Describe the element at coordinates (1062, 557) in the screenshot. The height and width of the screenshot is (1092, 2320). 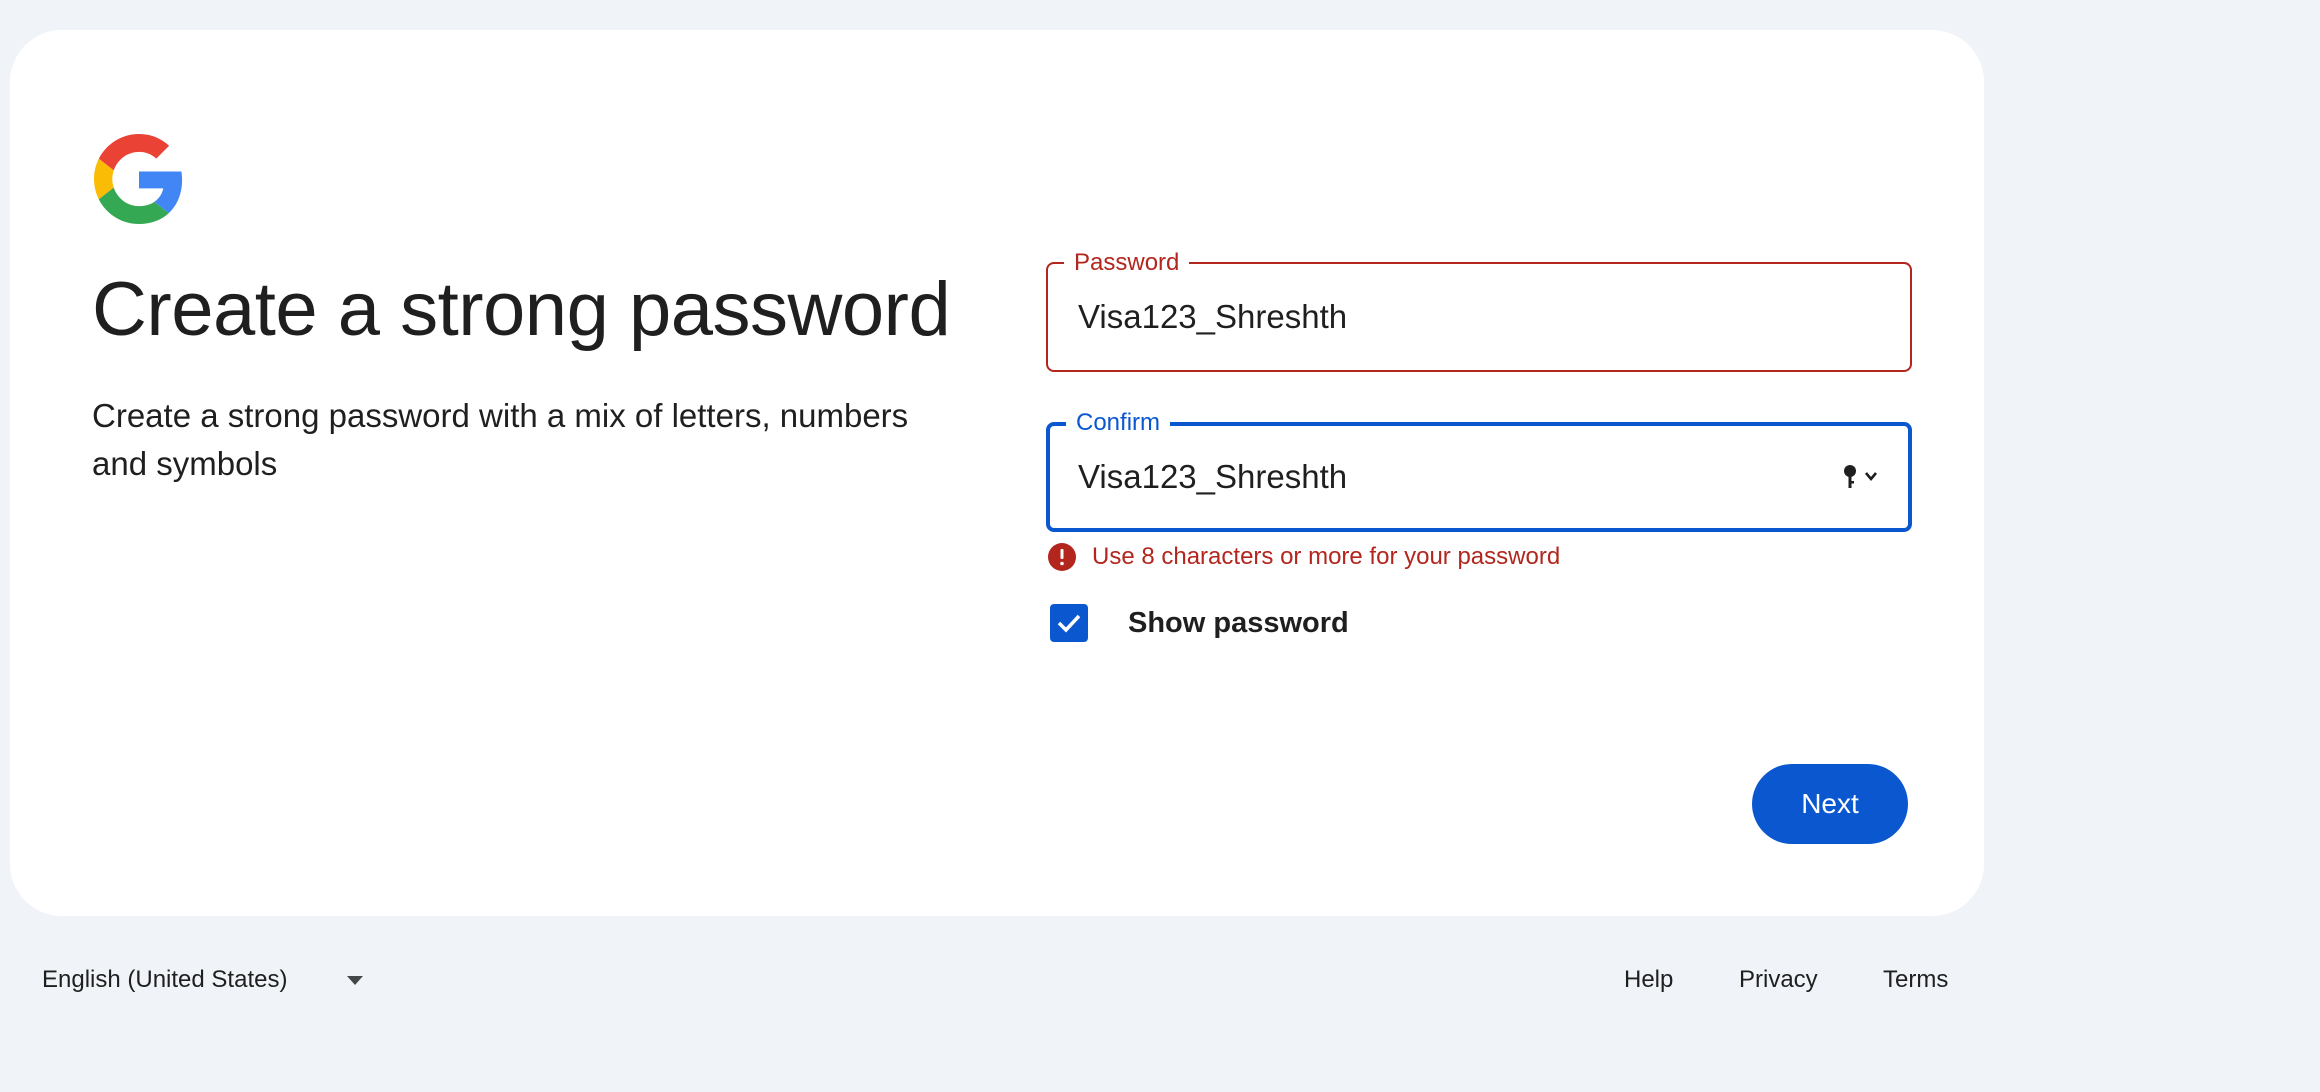
I see `error-icon` at that location.